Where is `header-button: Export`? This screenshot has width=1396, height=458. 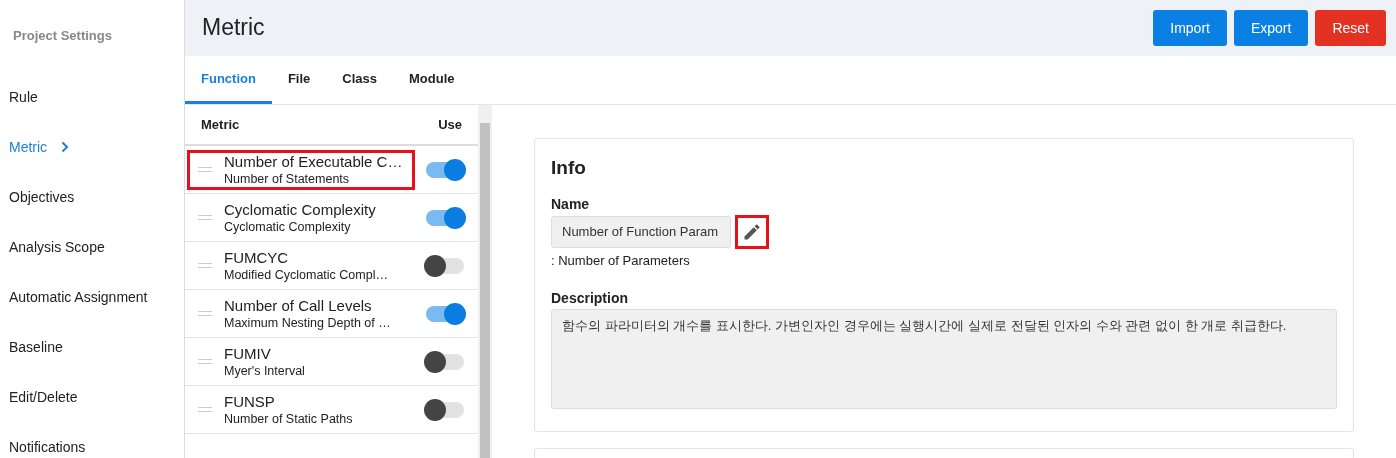 header-button: Export is located at coordinates (1271, 28).